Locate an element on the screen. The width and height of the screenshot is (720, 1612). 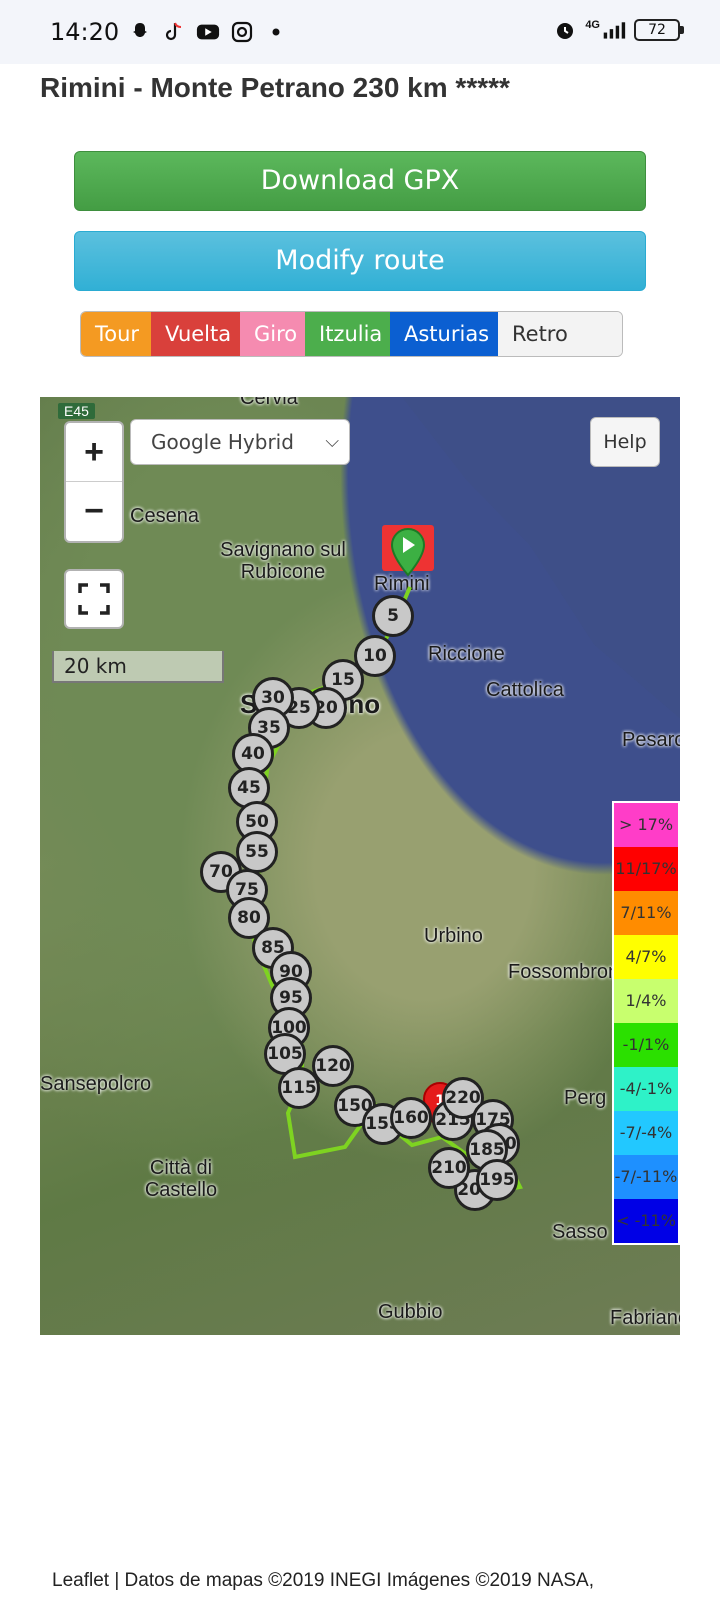
zoom-out-button: − is located at coordinates (94, 511).